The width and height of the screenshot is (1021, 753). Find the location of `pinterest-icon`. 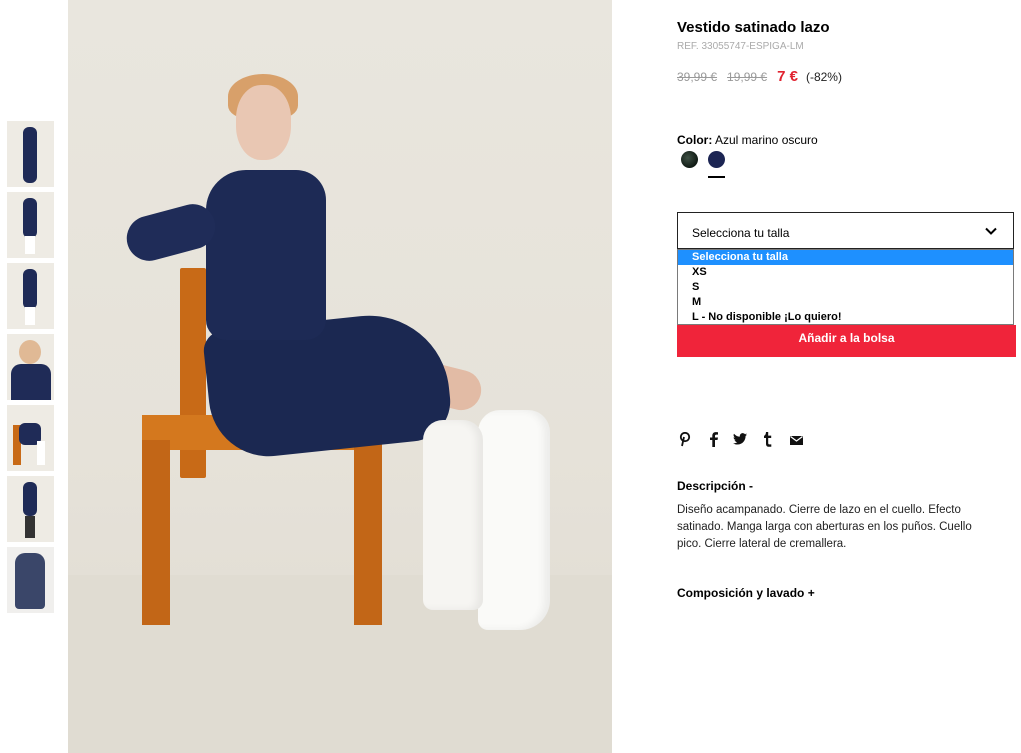

pinterest-icon is located at coordinates (685, 439).